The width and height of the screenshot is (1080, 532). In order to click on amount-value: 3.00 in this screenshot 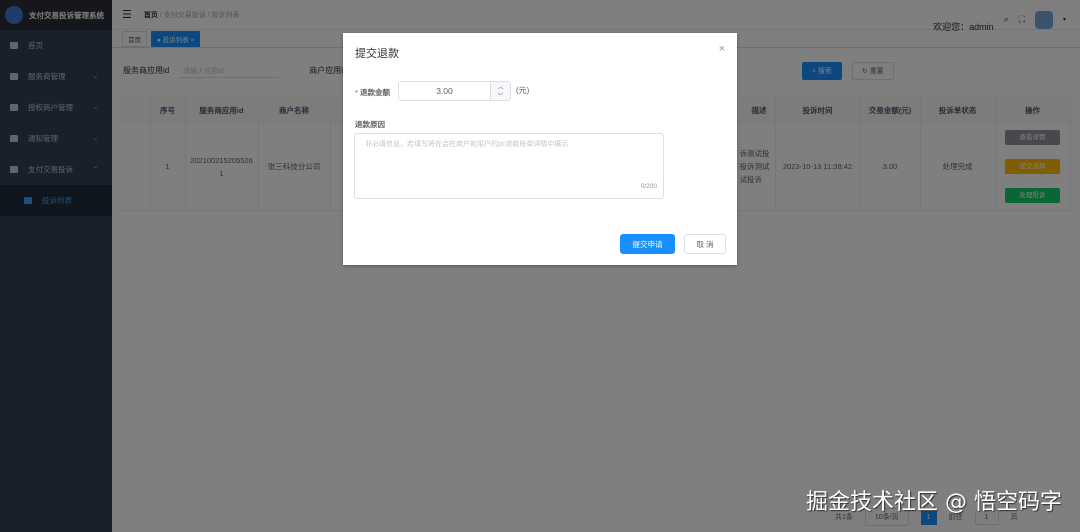, I will do `click(444, 91)`.